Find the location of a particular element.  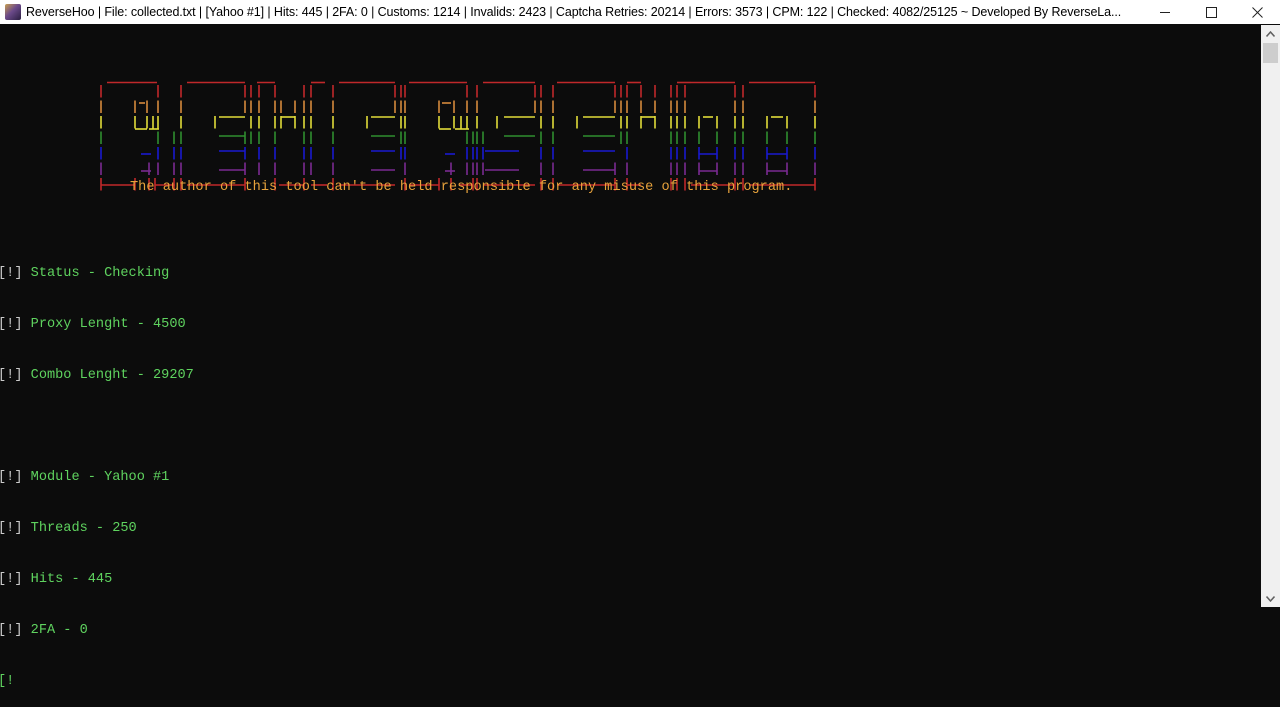

close-button is located at coordinates (1257, 12).